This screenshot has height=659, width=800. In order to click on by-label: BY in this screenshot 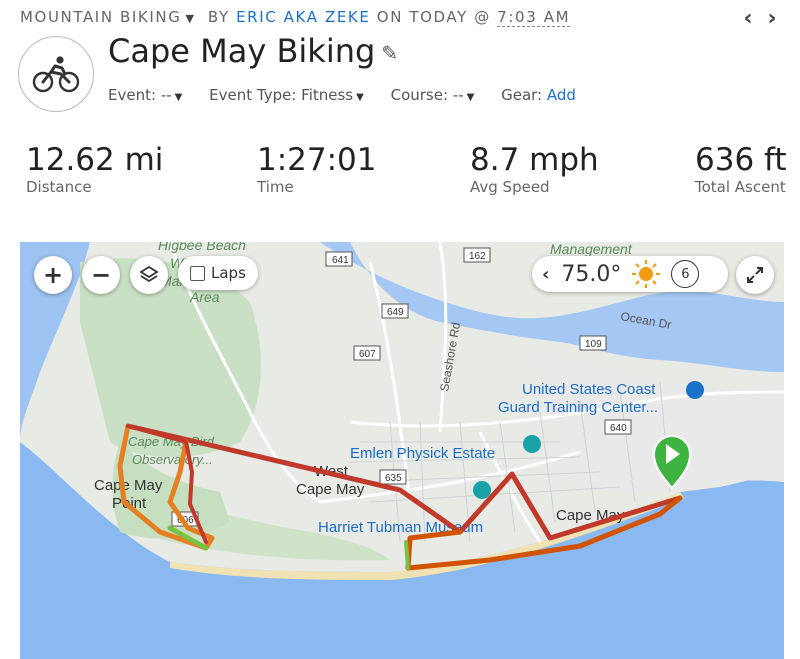, I will do `click(218, 17)`.